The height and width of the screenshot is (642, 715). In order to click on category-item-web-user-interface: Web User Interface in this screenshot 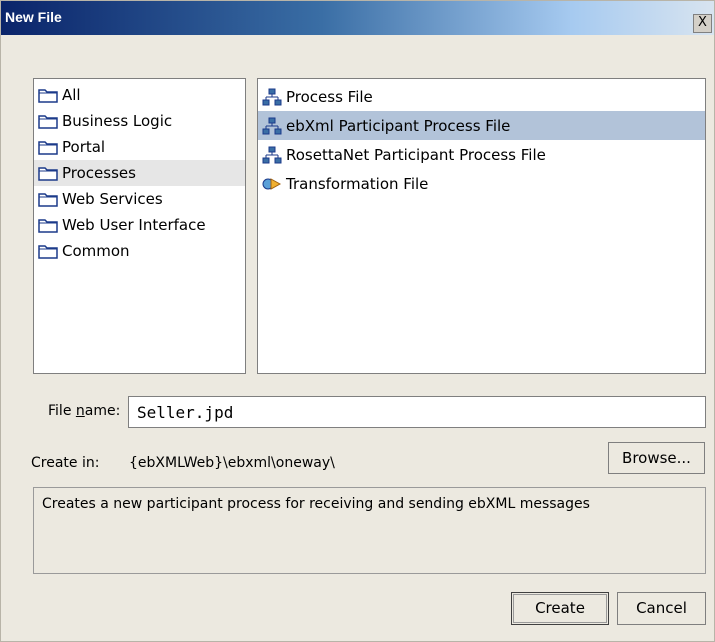, I will do `click(139, 225)`.